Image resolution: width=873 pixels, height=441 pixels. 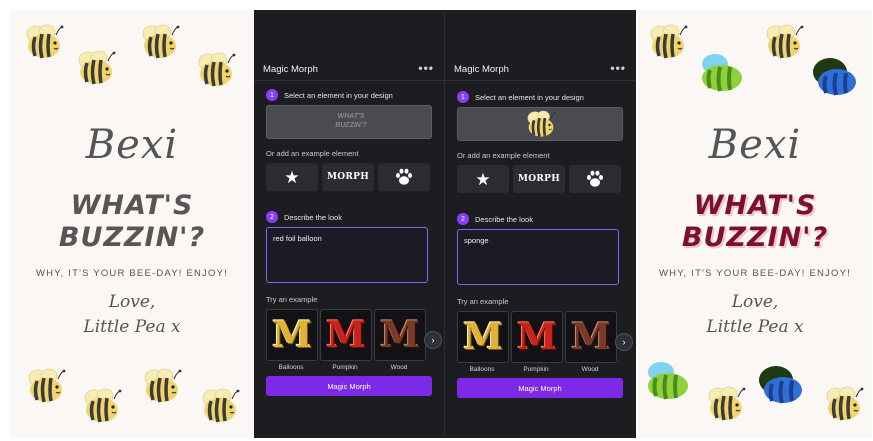 I want to click on selected-element-preview: WHAT'S BUZZIN'?, so click(x=349, y=122).